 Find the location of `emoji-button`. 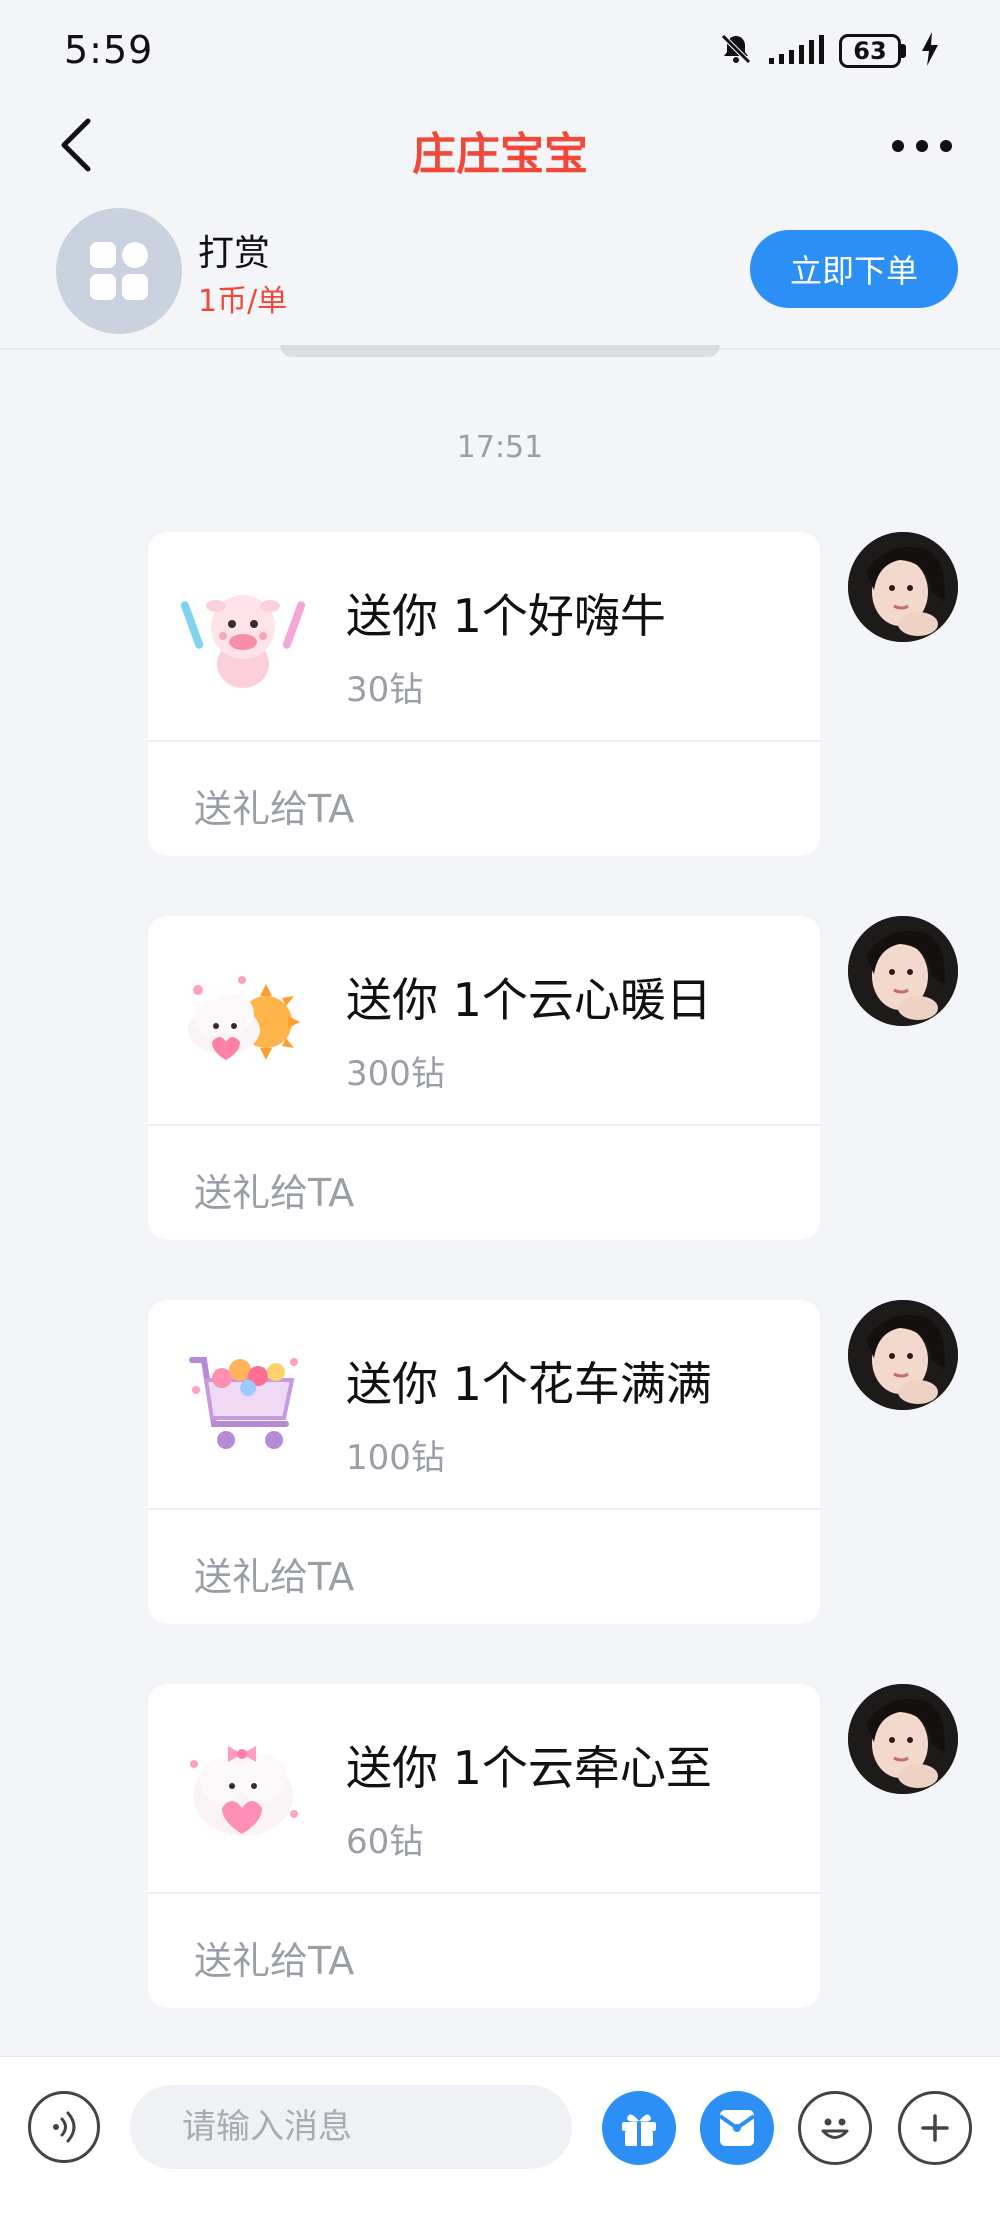

emoji-button is located at coordinates (835, 2128).